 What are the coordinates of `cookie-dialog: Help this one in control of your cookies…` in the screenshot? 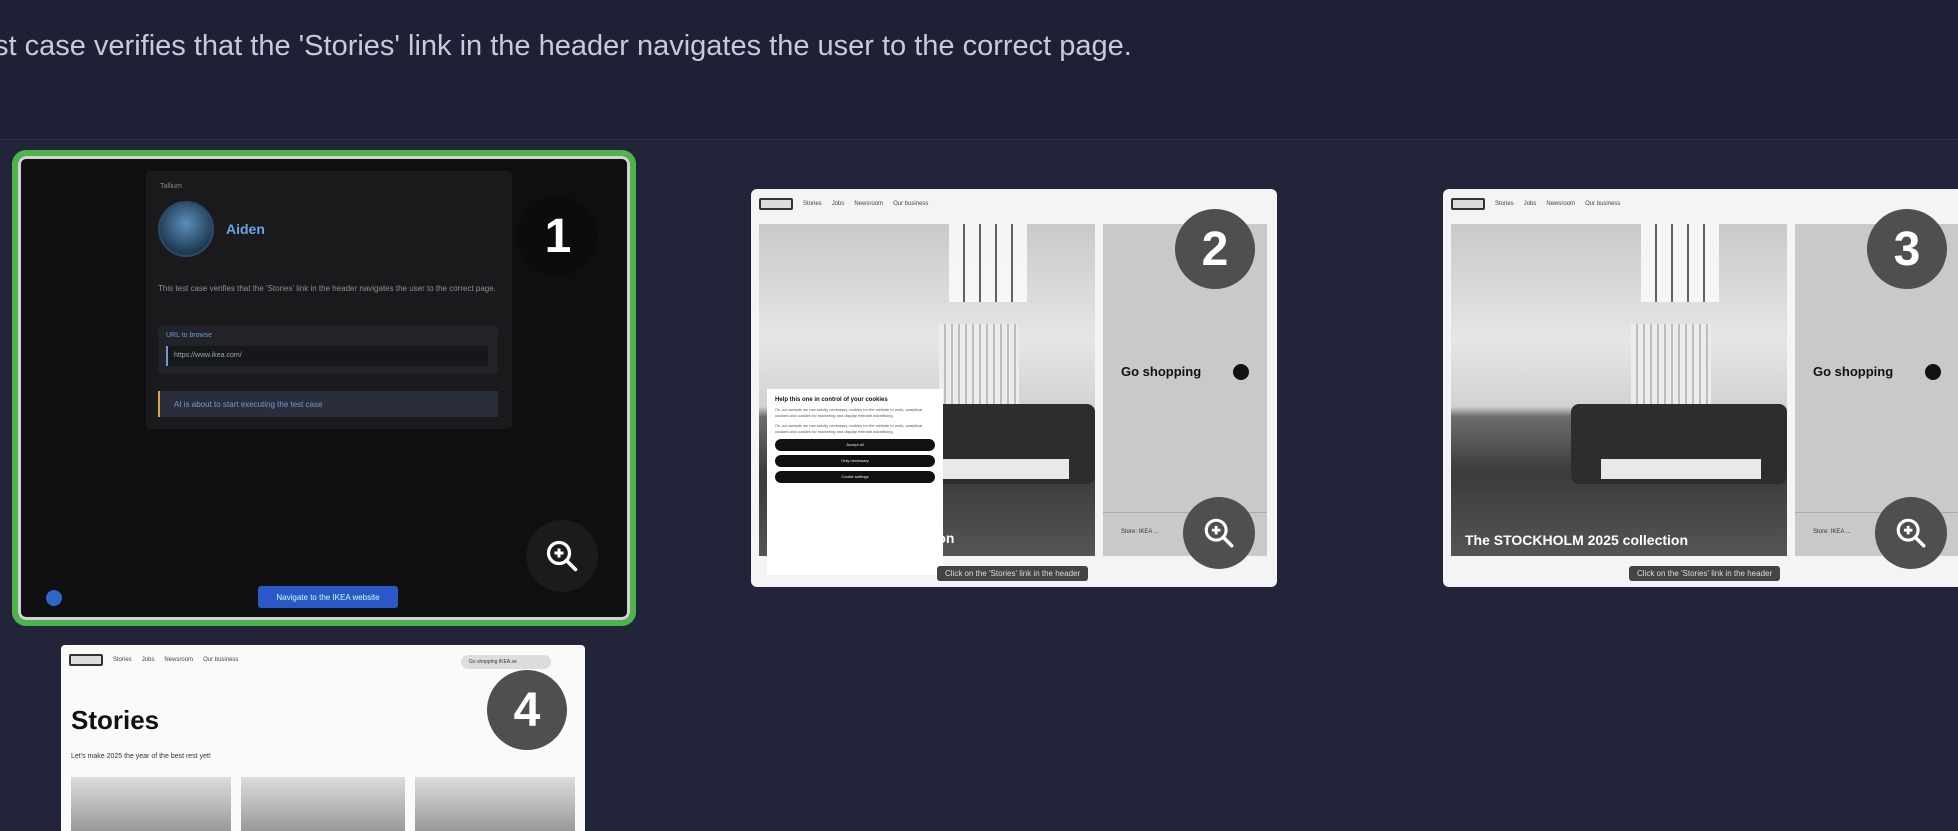 It's located at (855, 482).